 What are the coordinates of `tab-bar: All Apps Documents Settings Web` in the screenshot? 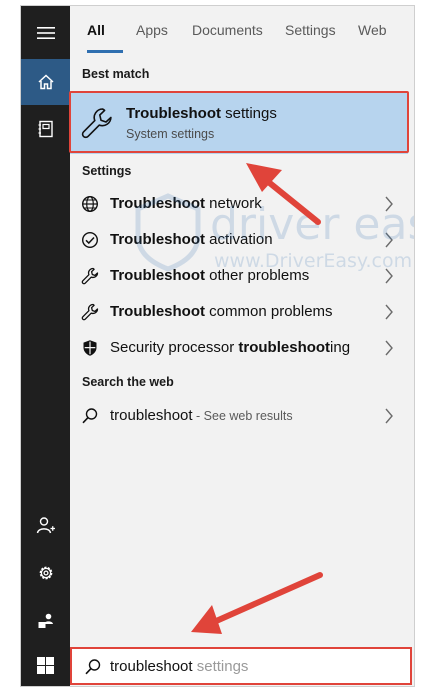 It's located at (242, 31).